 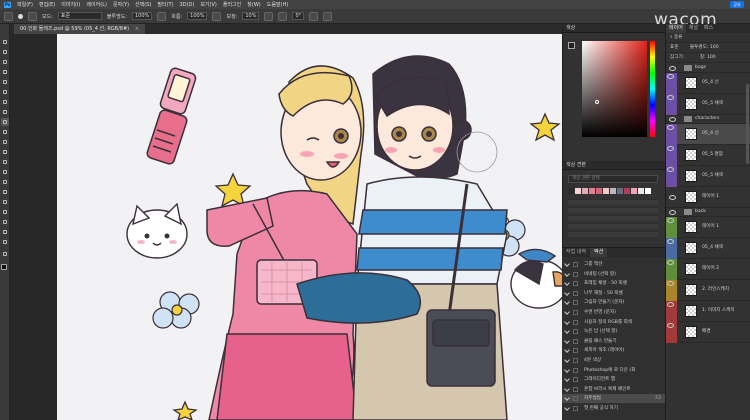 I want to click on action-item: 4분 색상, so click(x=613, y=360).